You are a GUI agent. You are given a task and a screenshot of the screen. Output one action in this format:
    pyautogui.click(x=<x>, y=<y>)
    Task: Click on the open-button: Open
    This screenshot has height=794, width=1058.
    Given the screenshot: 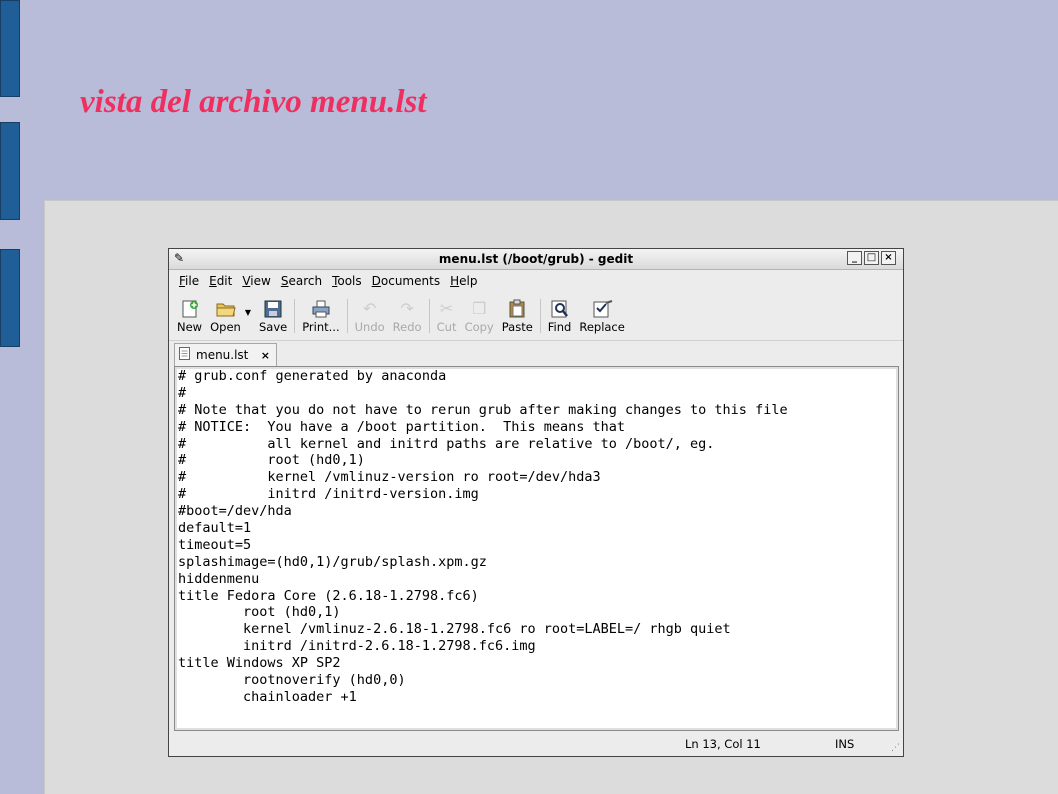 What is the action you would take?
    pyautogui.click(x=225, y=313)
    